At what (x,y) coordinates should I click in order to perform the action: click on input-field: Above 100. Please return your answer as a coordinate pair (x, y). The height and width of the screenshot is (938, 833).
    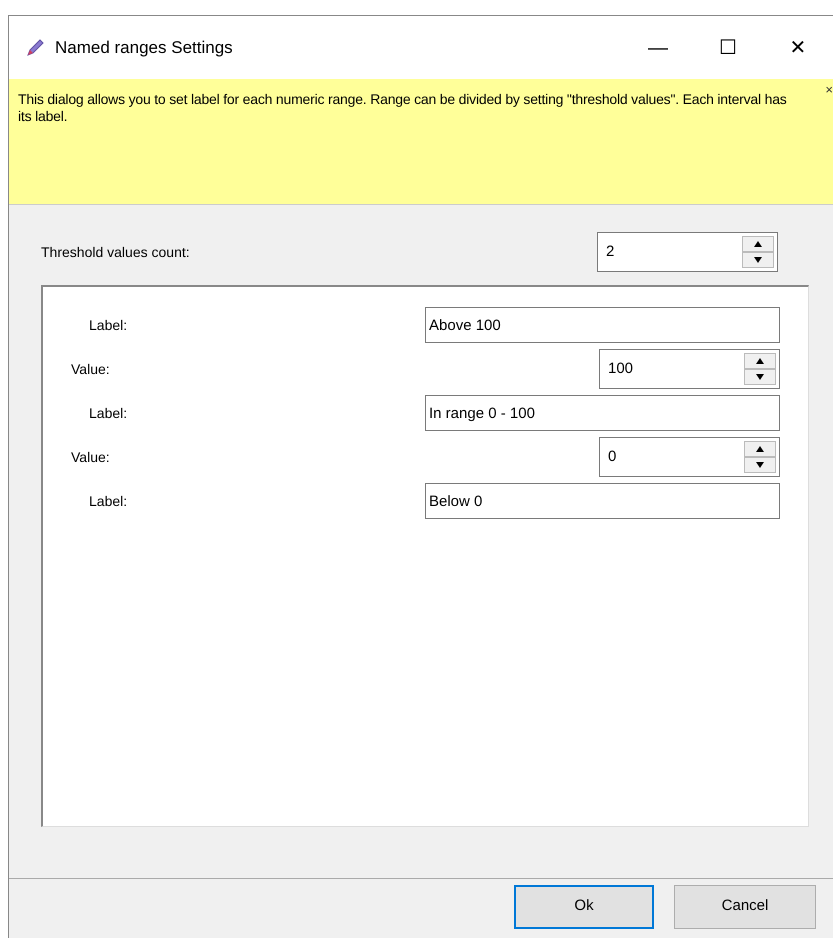
    Looking at the image, I should click on (602, 325).